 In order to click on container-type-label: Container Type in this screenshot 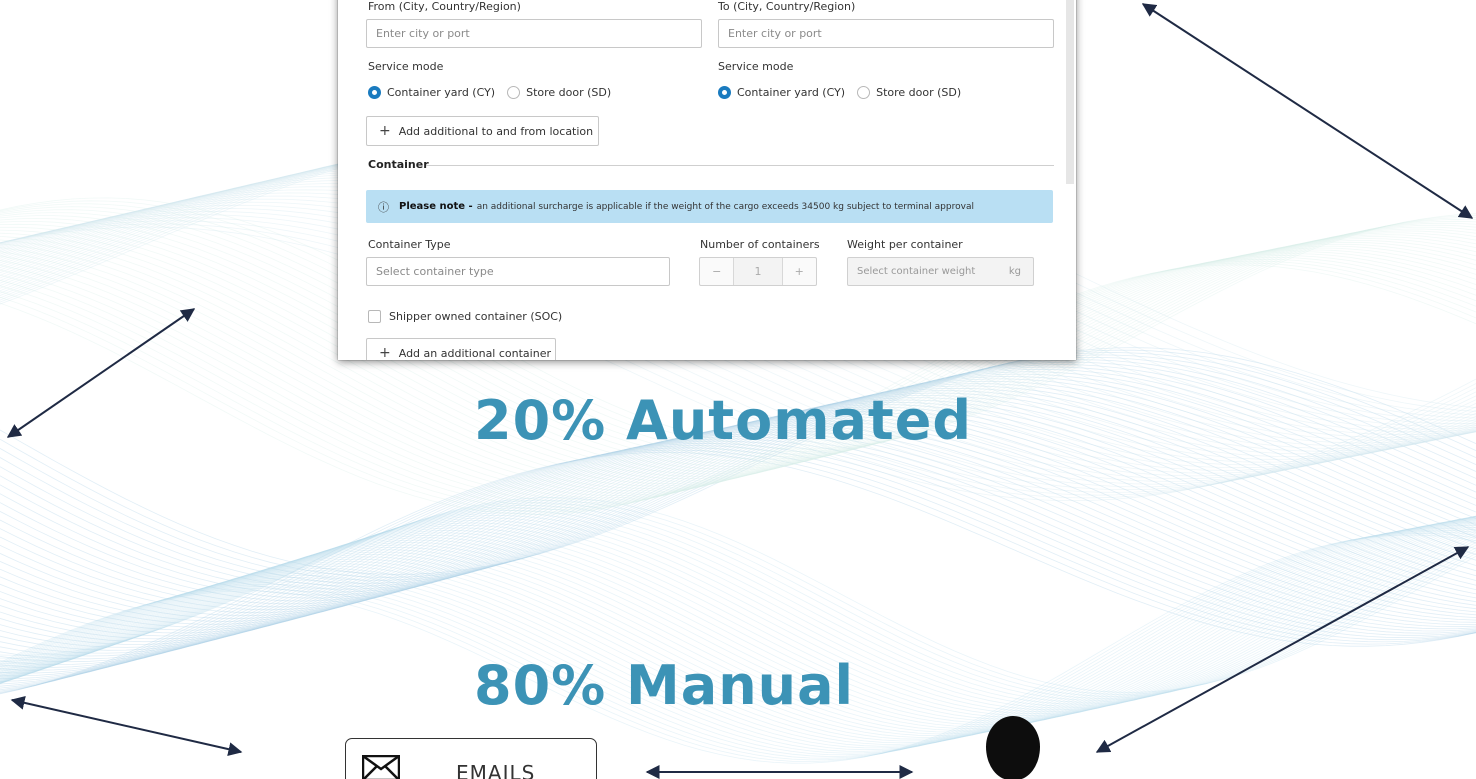, I will do `click(409, 244)`.